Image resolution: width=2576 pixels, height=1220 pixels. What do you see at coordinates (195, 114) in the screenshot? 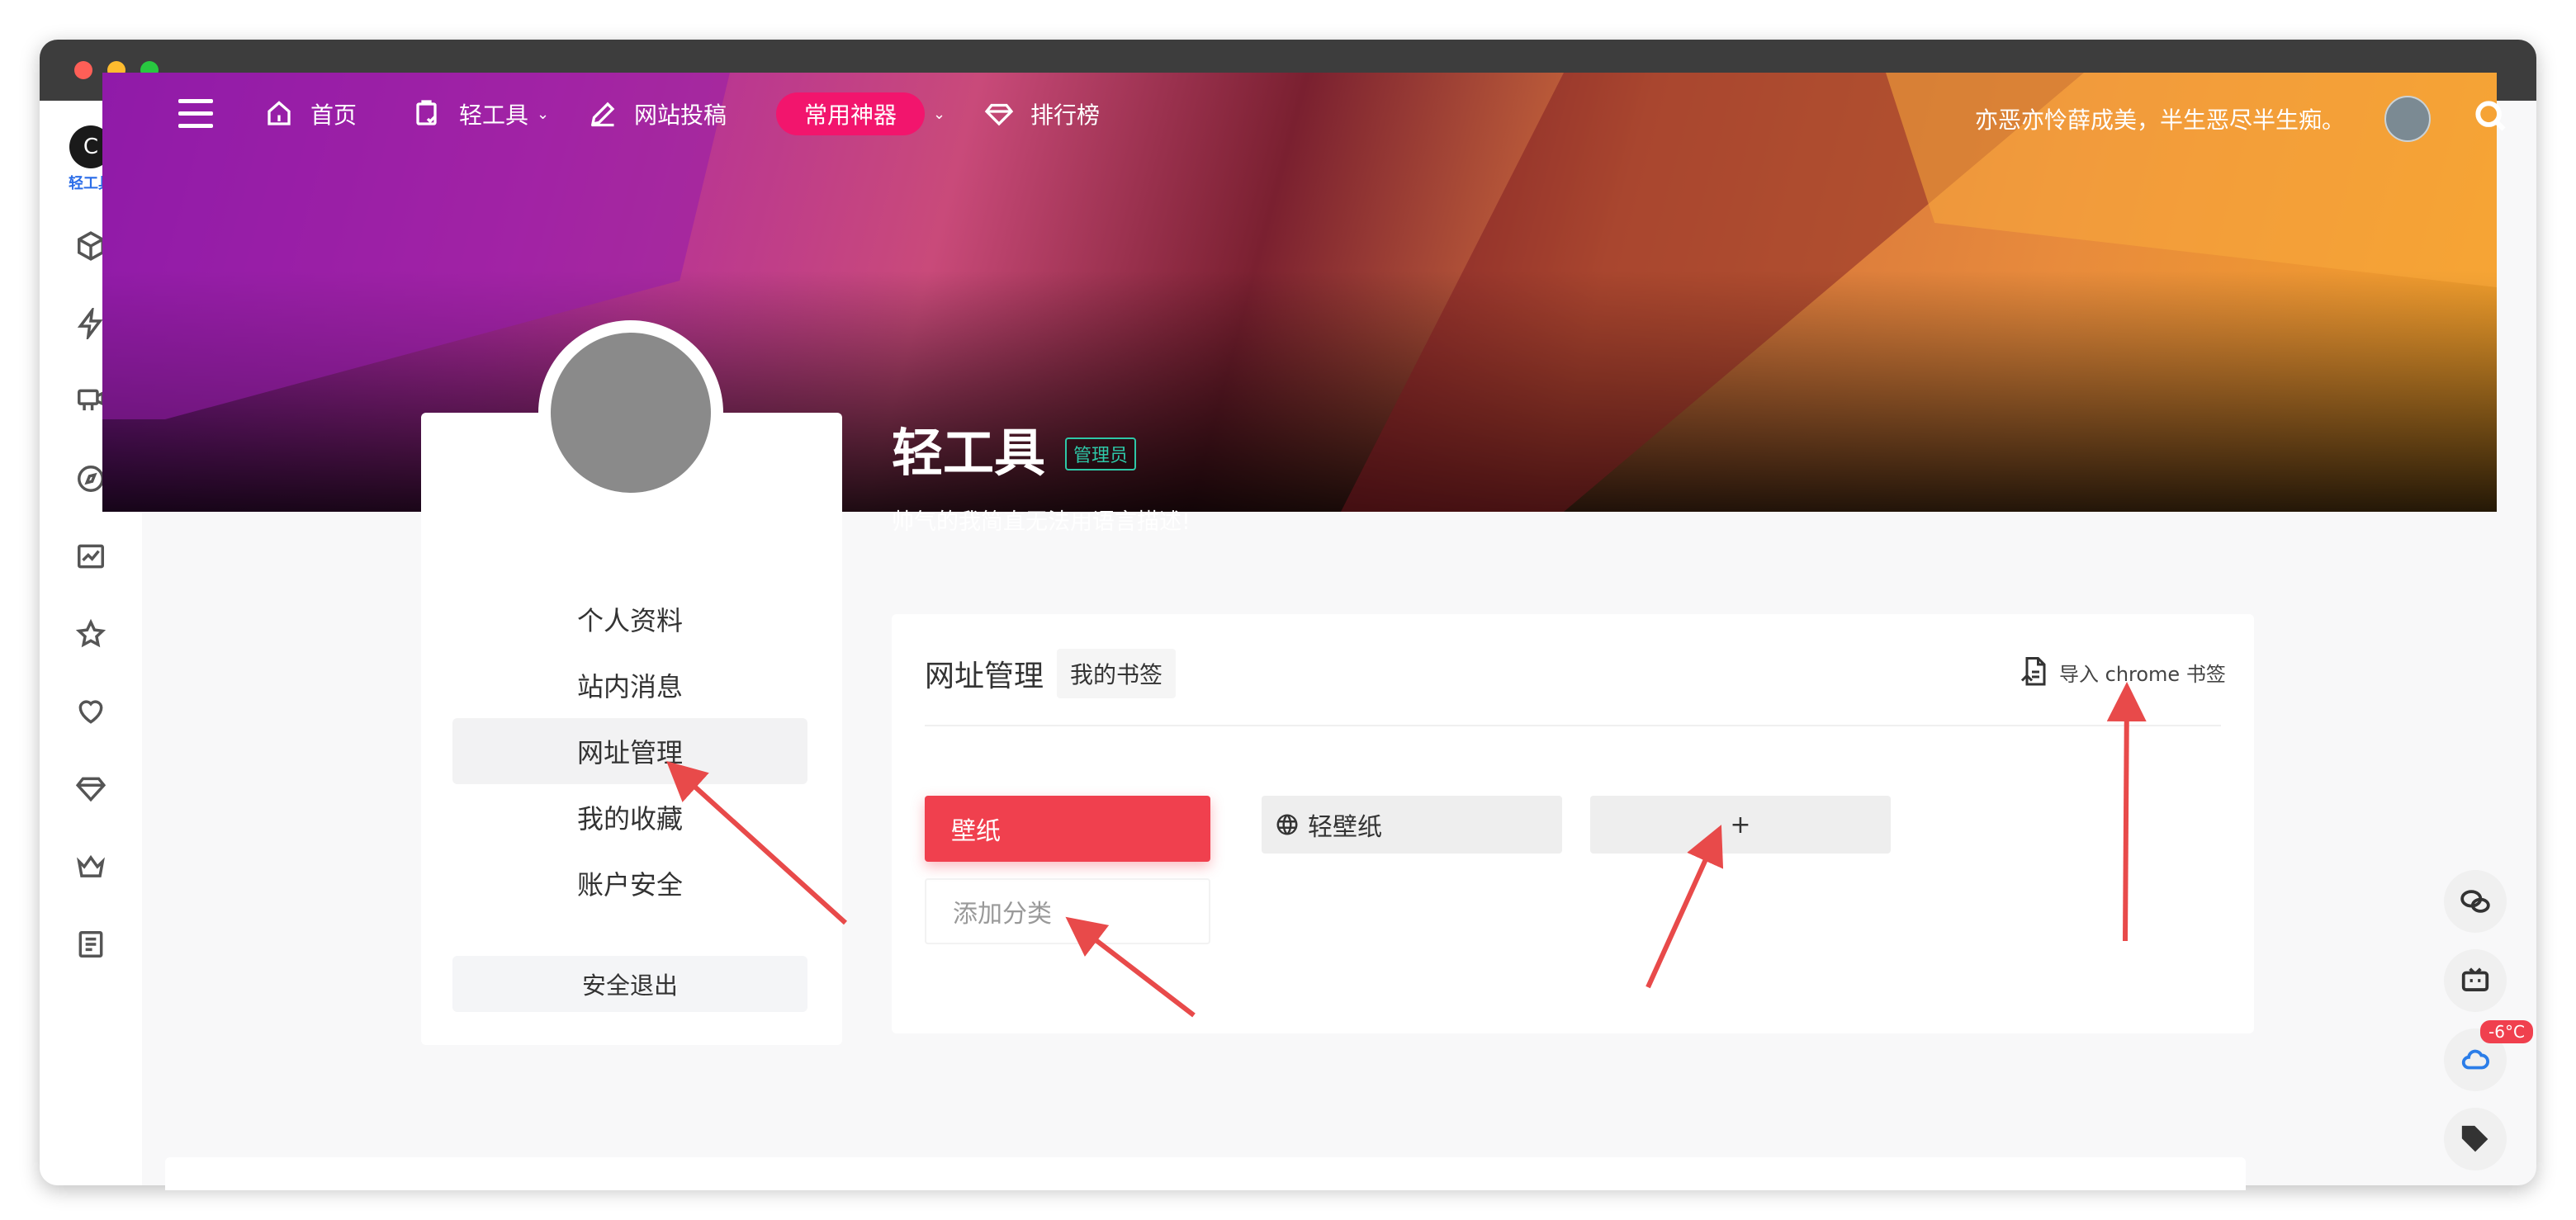
I see `hamburger-menu-icon` at bounding box center [195, 114].